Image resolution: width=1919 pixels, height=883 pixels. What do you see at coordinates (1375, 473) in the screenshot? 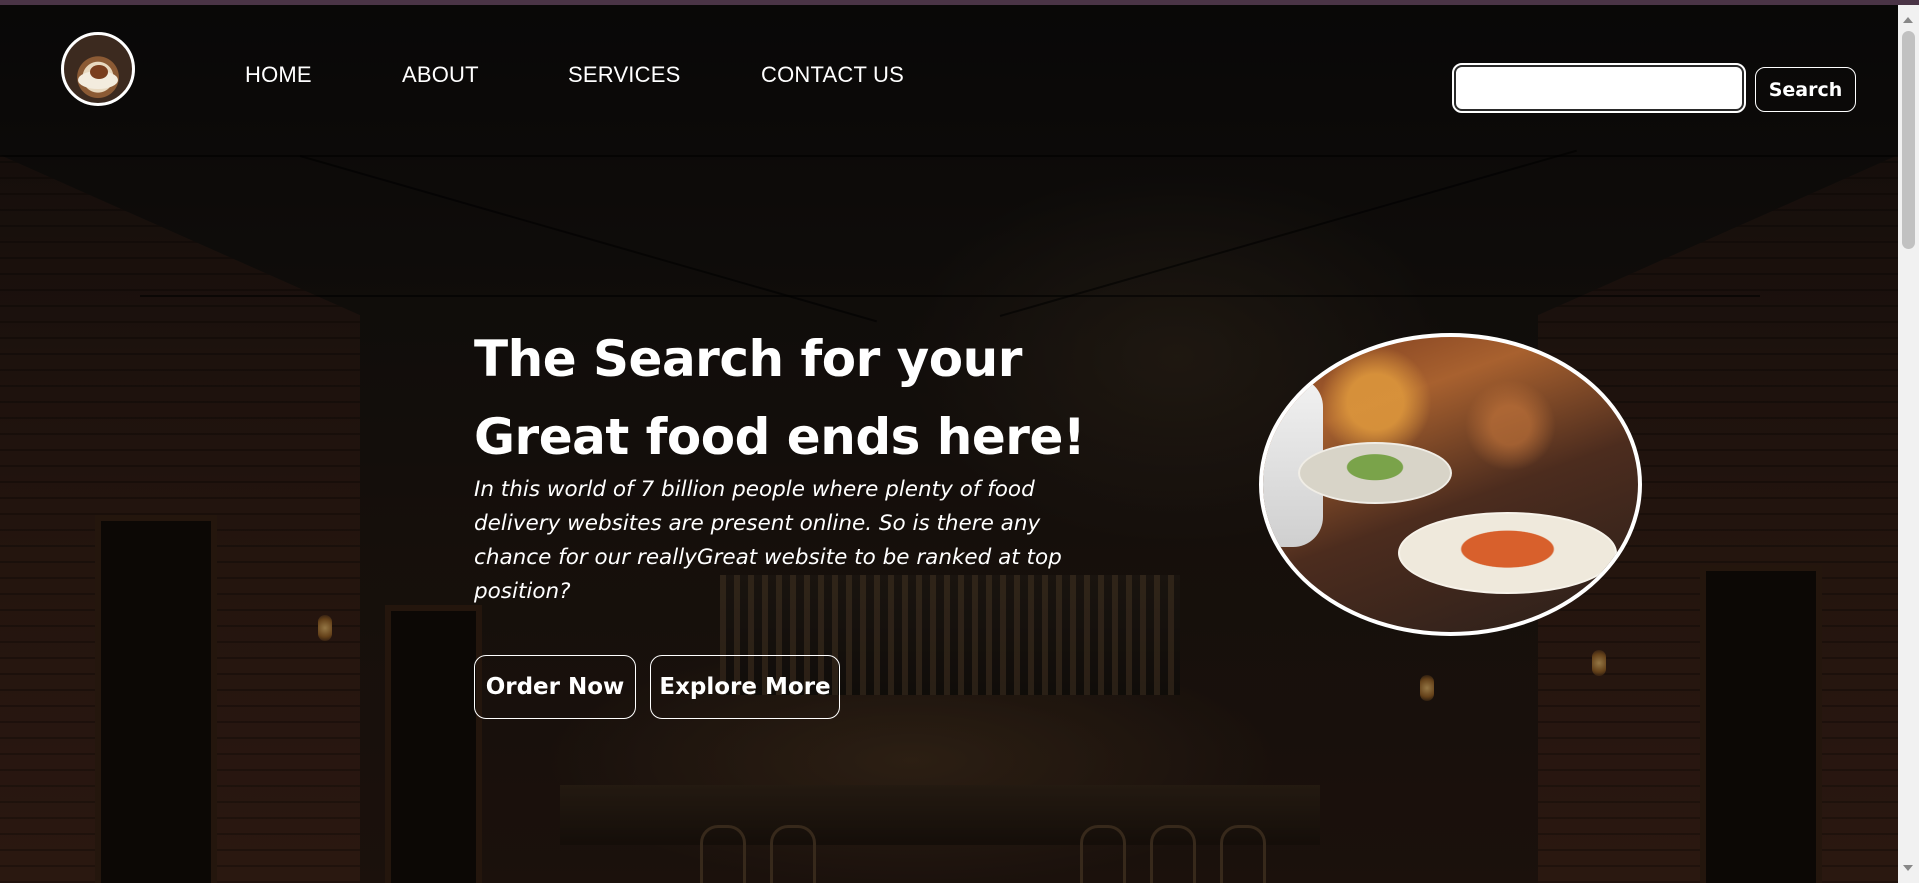
I see `salad-bowl` at bounding box center [1375, 473].